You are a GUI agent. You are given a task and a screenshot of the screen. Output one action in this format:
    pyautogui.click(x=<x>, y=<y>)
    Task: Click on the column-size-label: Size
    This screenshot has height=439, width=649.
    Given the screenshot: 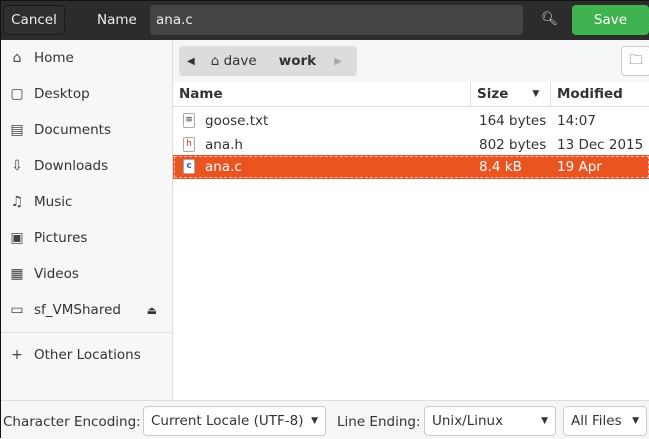 What is the action you would take?
    pyautogui.click(x=493, y=94)
    